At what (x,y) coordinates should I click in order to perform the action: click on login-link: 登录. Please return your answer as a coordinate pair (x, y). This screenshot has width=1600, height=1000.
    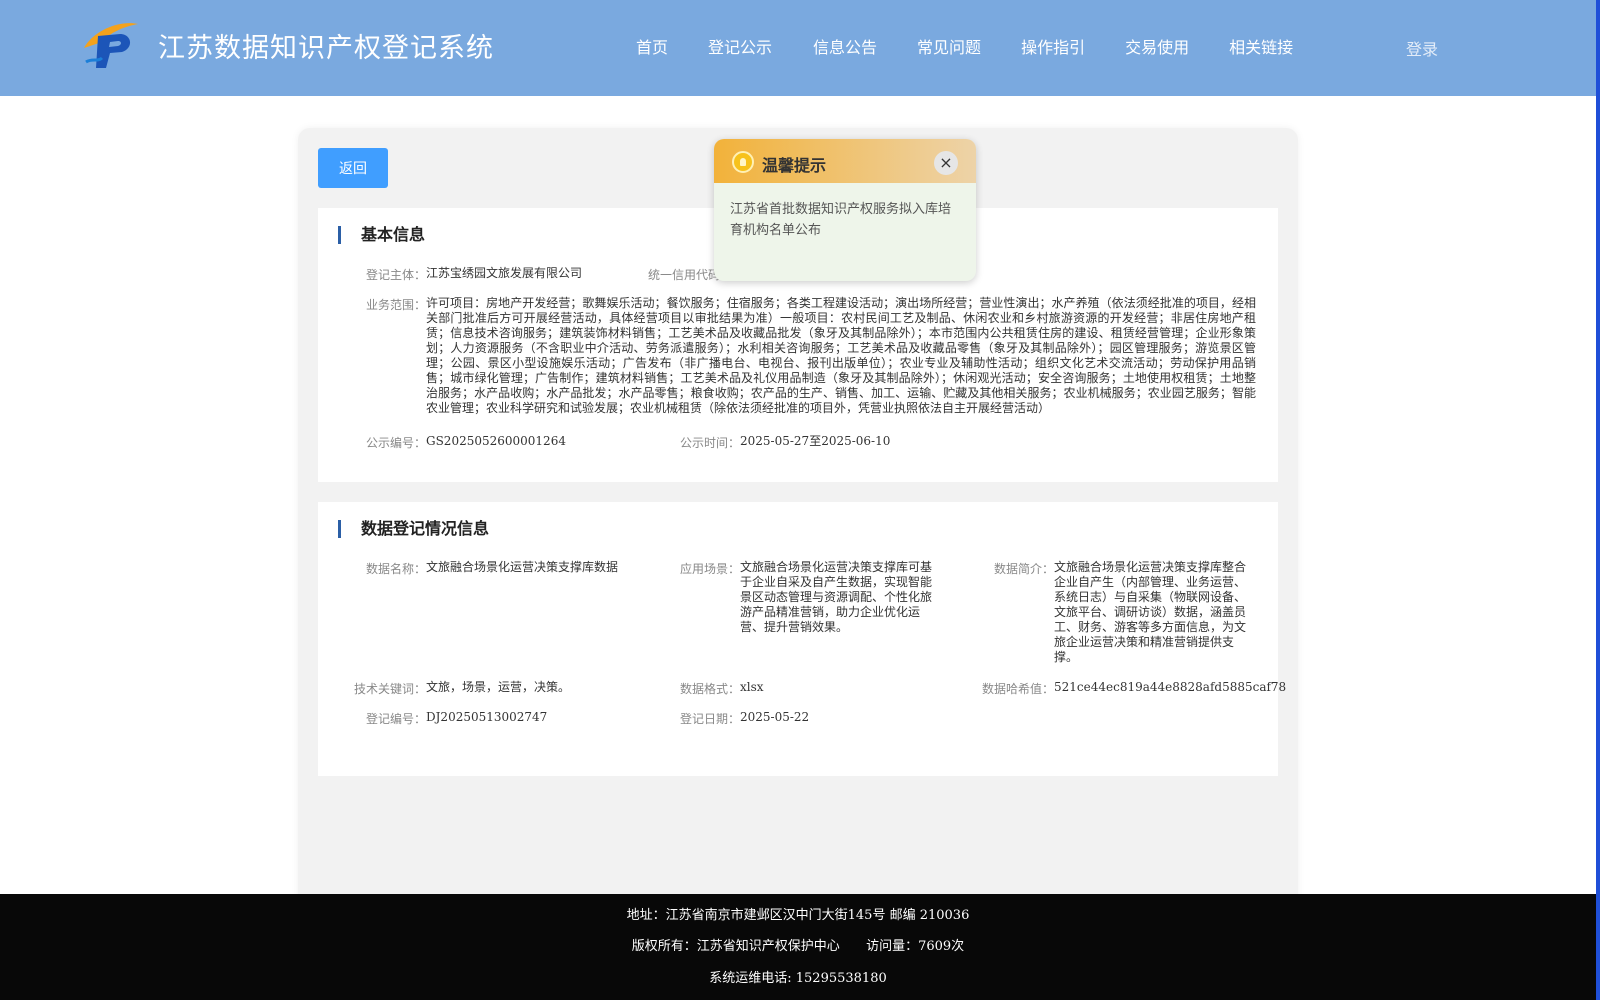
    Looking at the image, I should click on (1422, 48).